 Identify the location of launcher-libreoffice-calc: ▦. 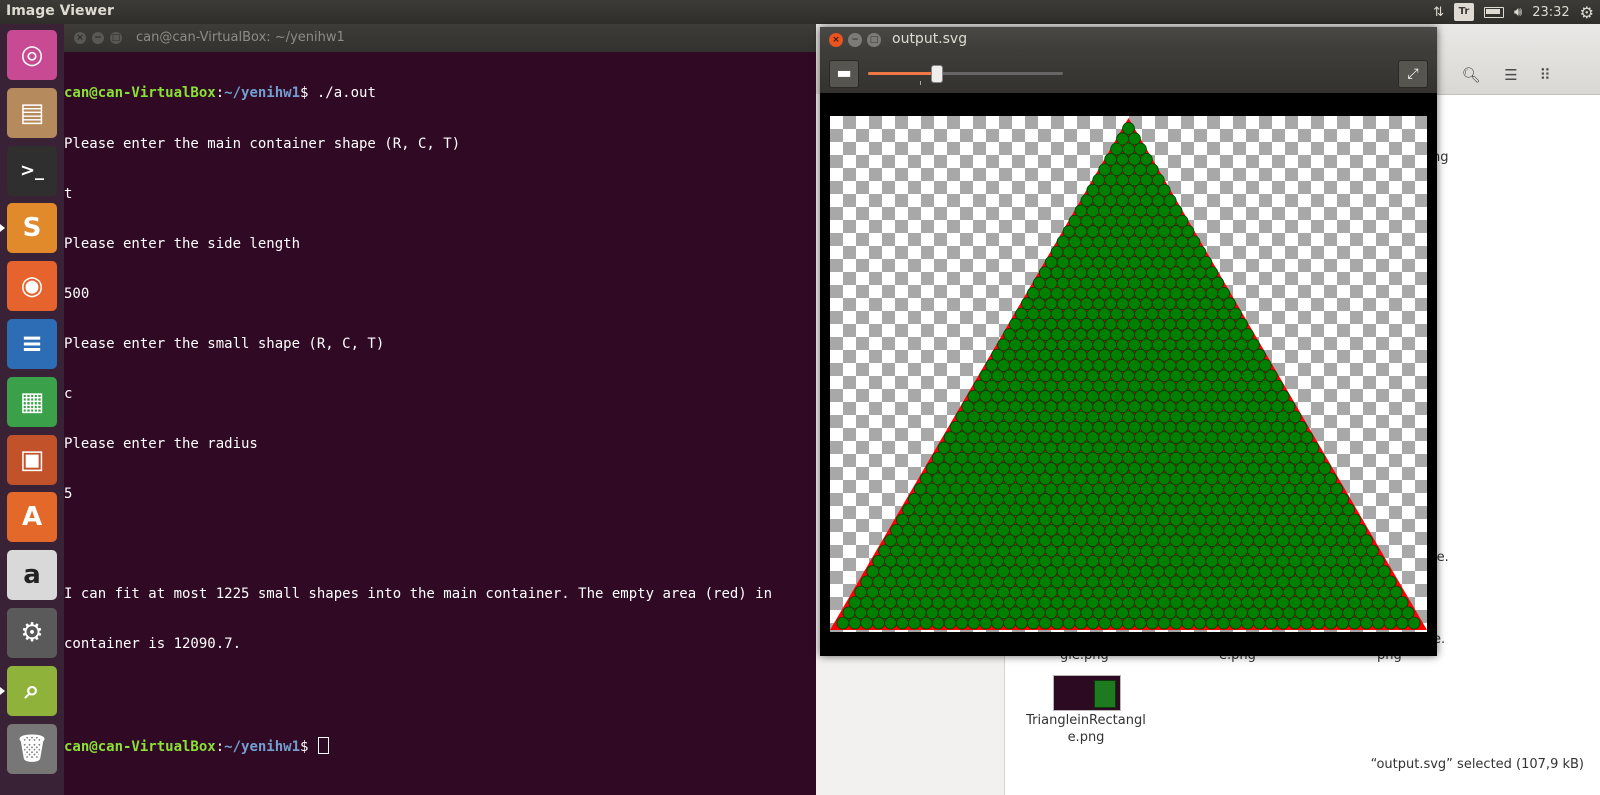
(32, 401).